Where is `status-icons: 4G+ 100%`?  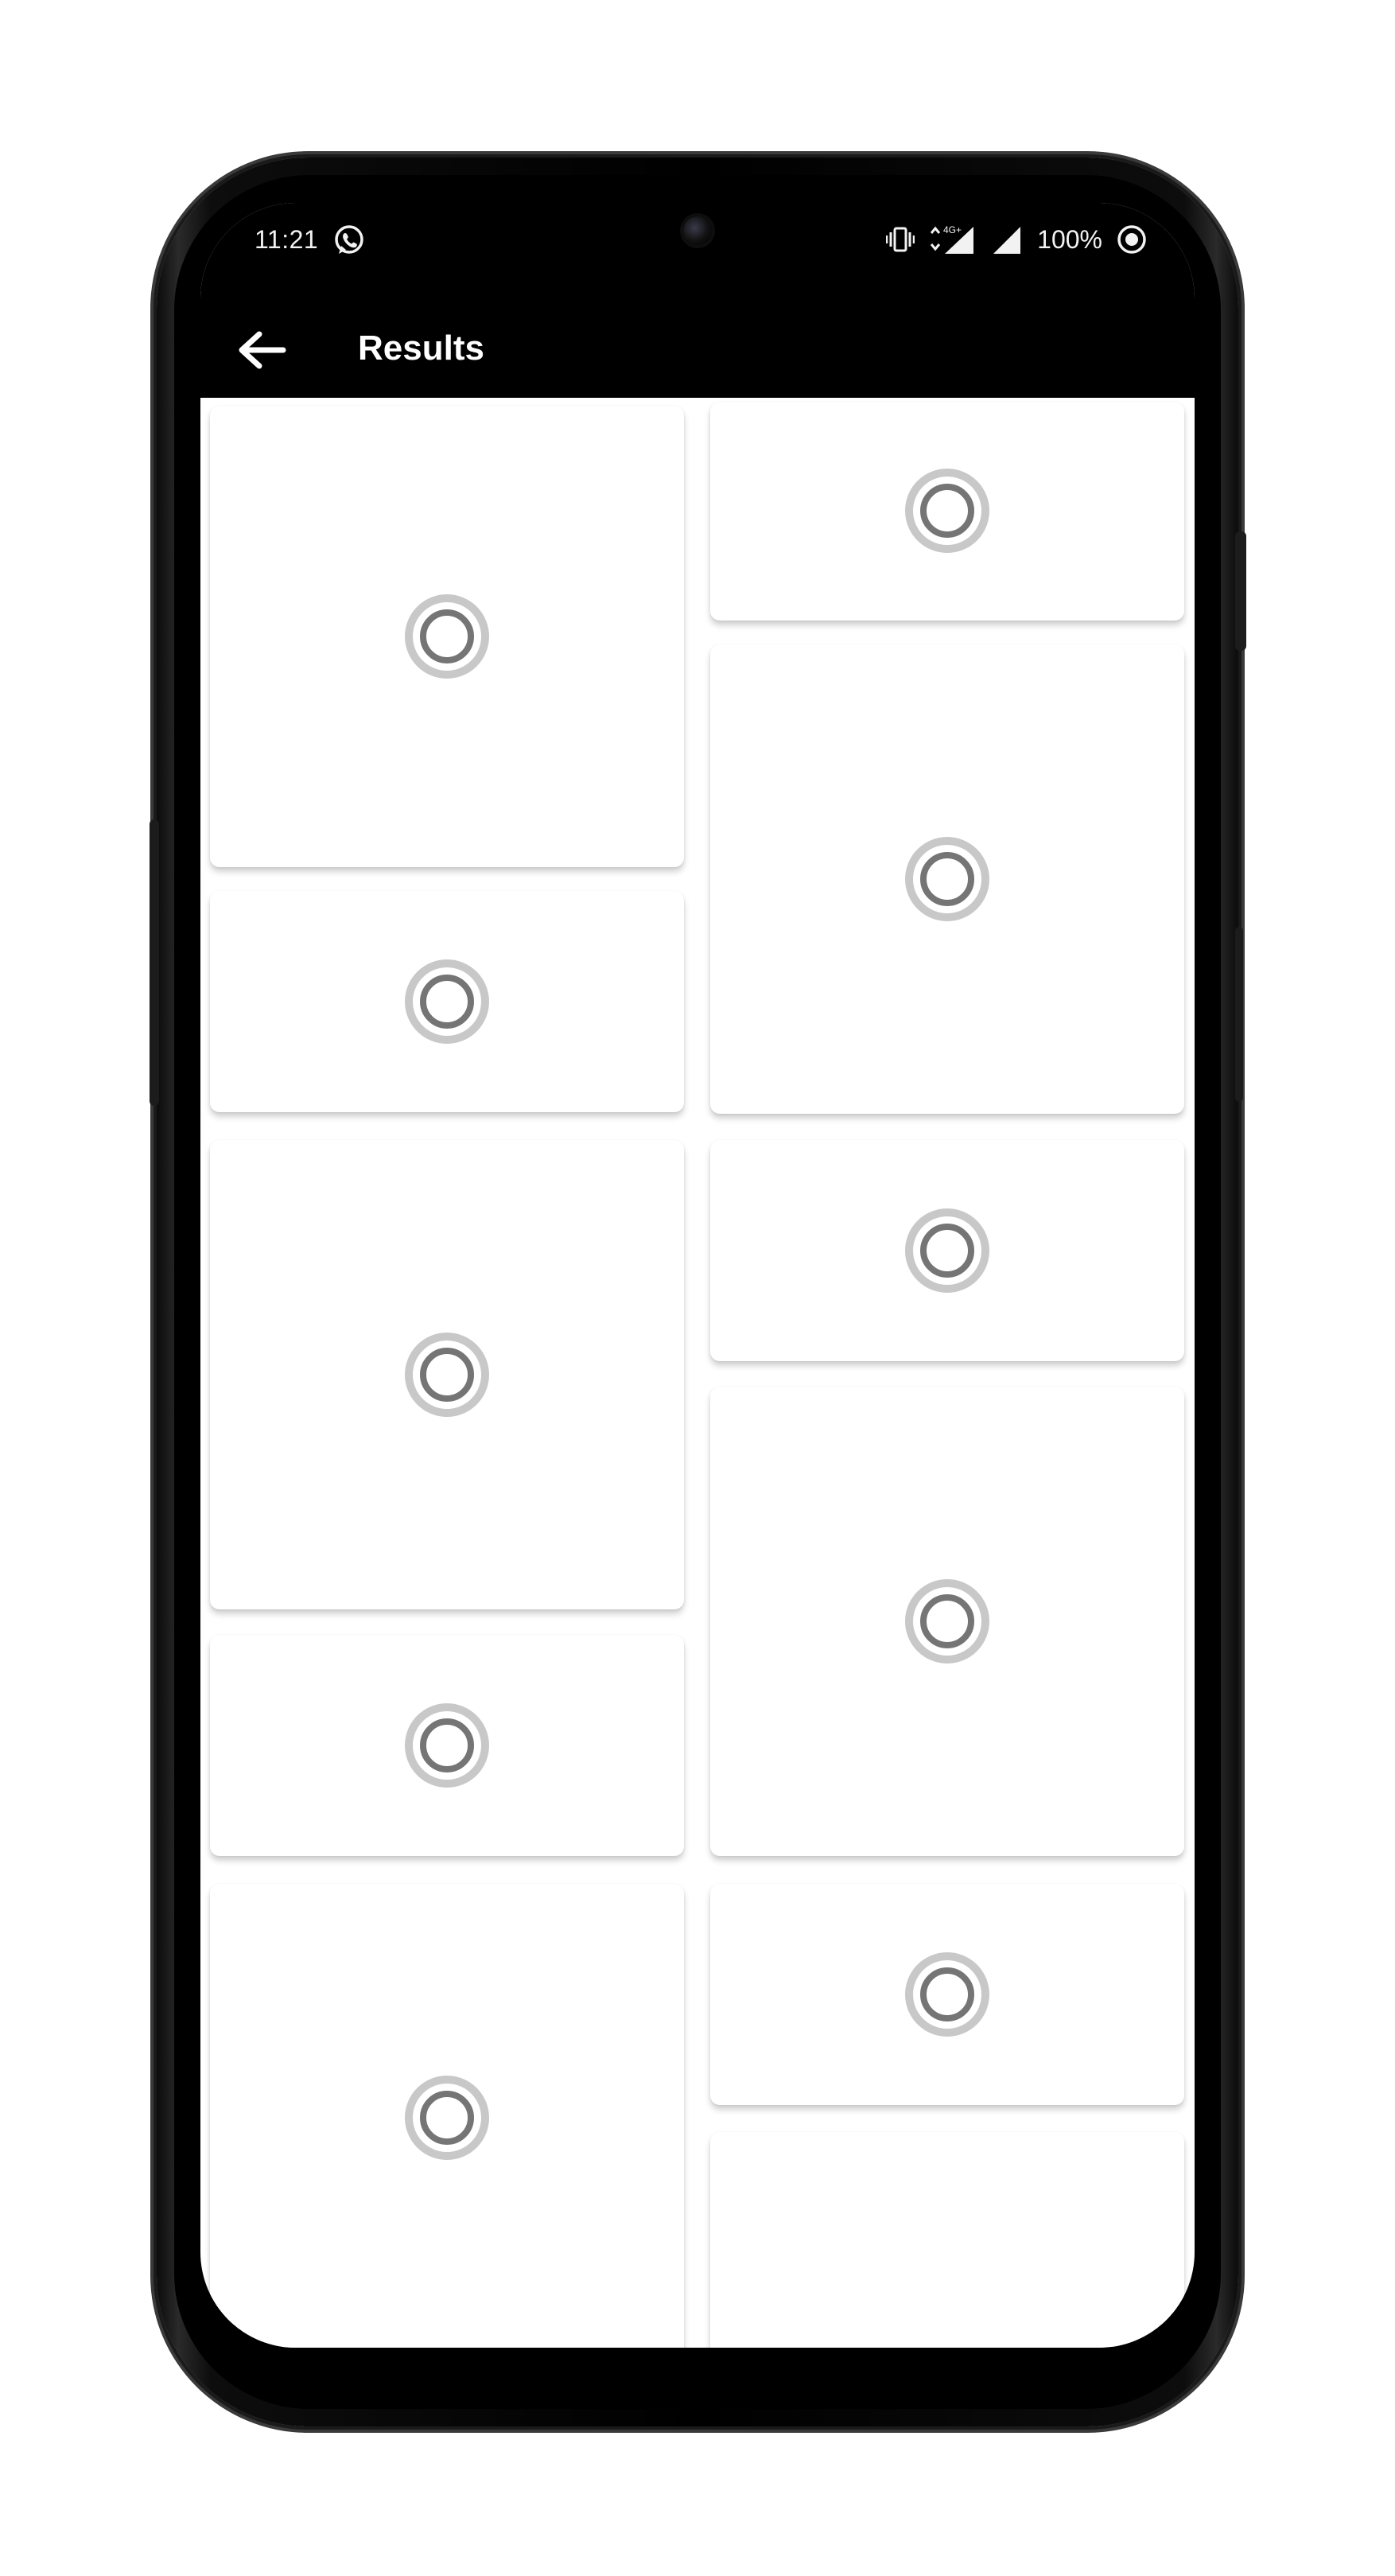 status-icons: 4G+ 100% is located at coordinates (1016, 240).